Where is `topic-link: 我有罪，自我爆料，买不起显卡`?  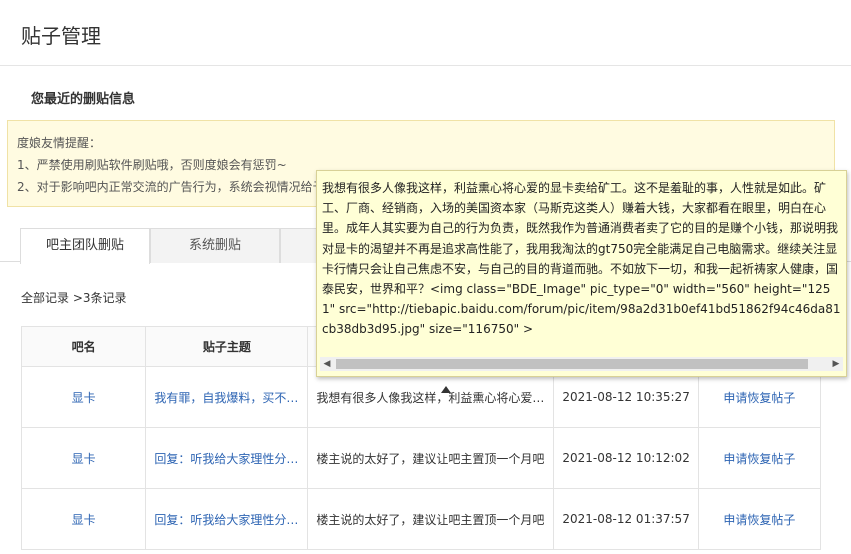 topic-link: 我有罪，自我爆料，买不起显卡 is located at coordinates (226, 397).